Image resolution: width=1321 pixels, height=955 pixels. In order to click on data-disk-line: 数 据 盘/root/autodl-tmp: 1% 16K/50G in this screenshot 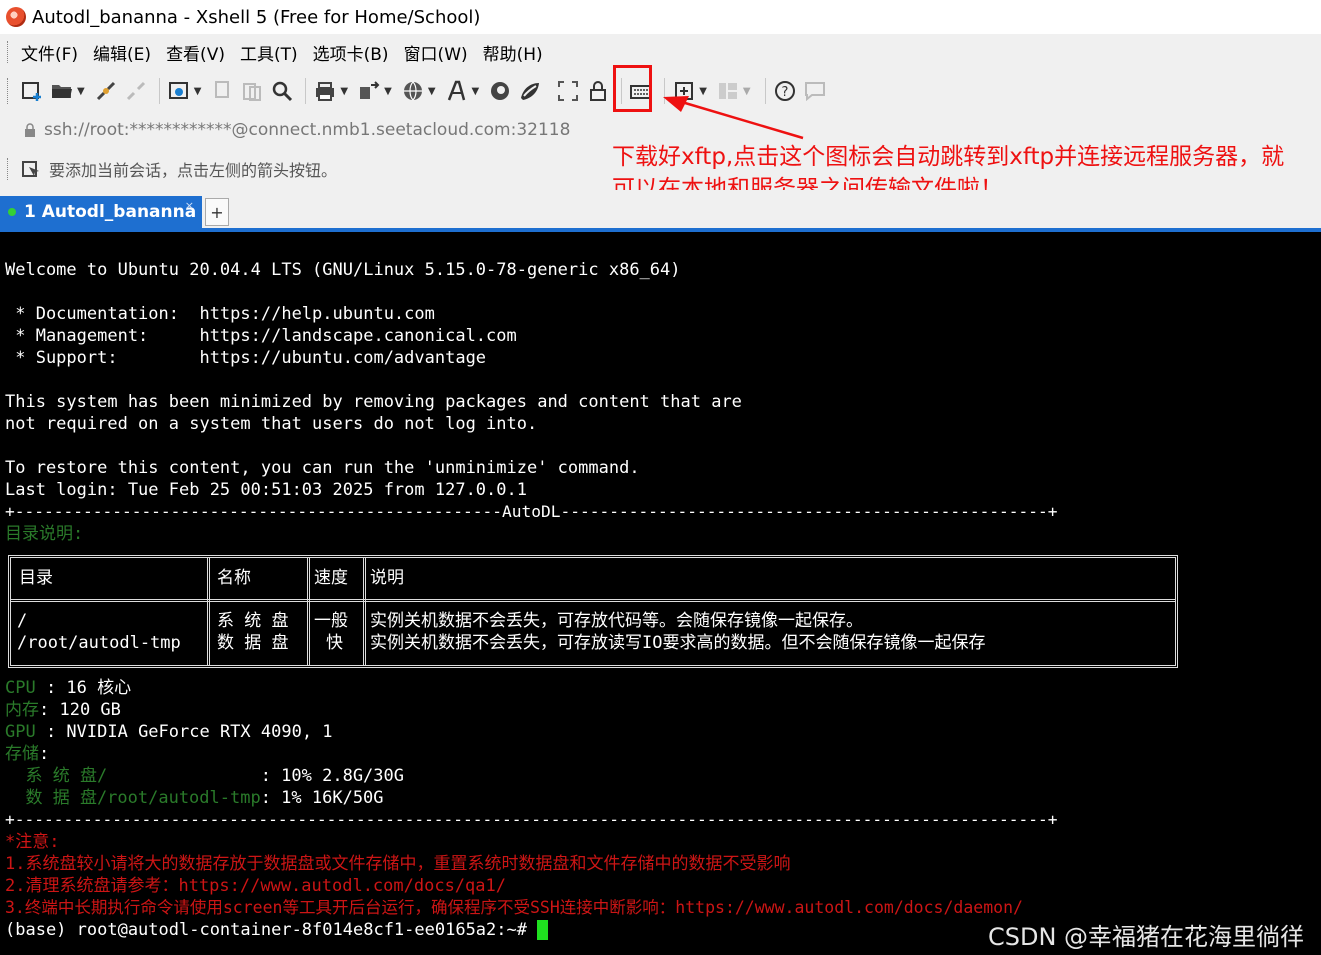, I will do `click(194, 798)`.